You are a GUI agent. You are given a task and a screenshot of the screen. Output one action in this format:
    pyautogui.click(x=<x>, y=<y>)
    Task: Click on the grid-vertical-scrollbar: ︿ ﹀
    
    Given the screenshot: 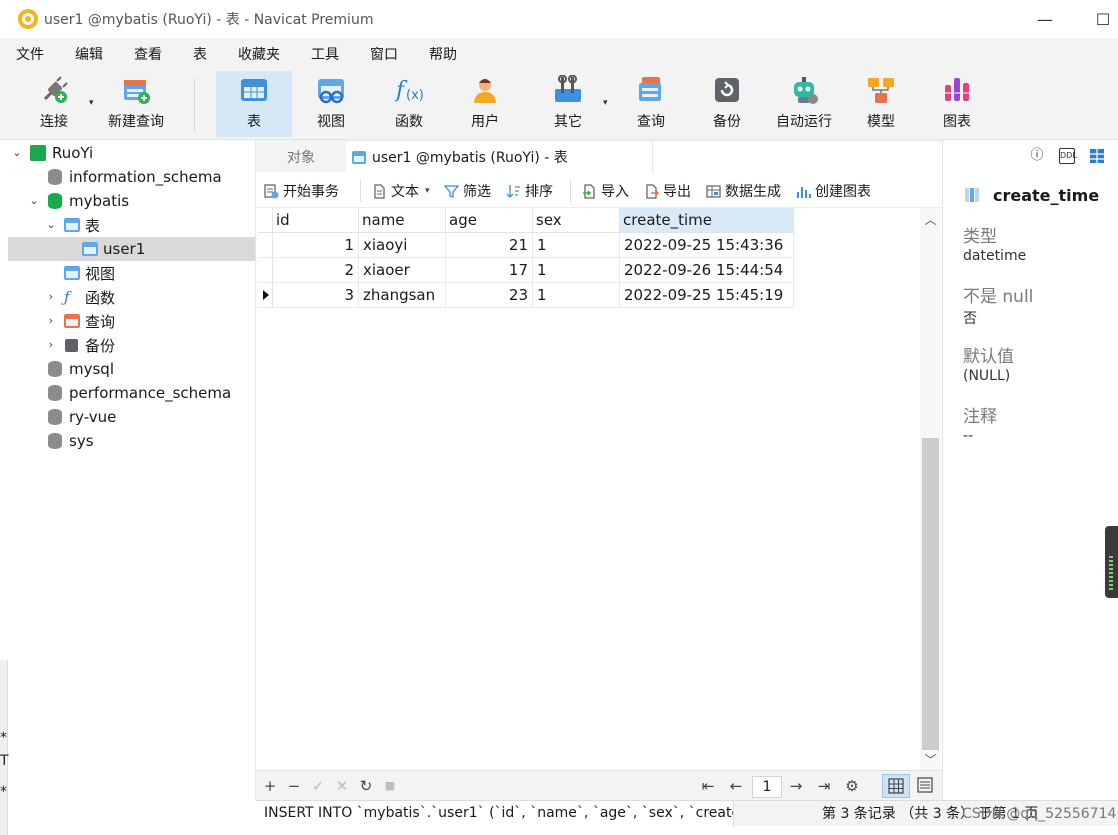 What is the action you would take?
    pyautogui.click(x=930, y=489)
    